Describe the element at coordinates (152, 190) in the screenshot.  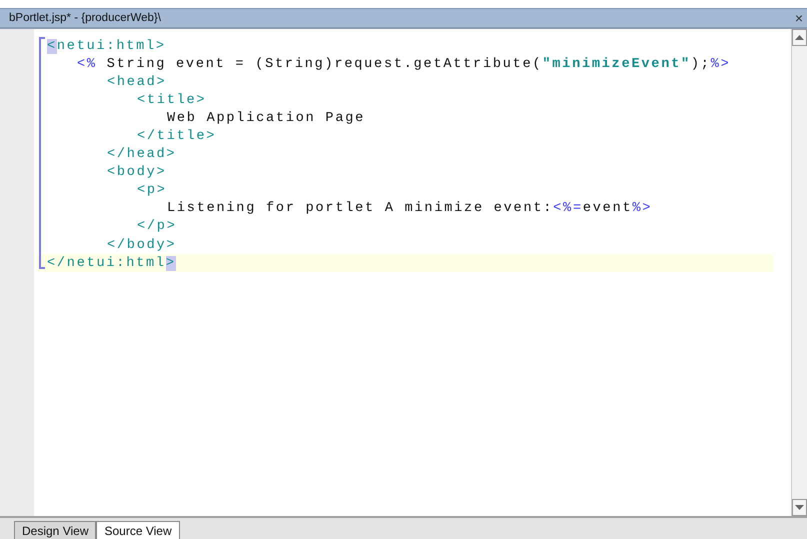
I see `code-line: <p>` at that location.